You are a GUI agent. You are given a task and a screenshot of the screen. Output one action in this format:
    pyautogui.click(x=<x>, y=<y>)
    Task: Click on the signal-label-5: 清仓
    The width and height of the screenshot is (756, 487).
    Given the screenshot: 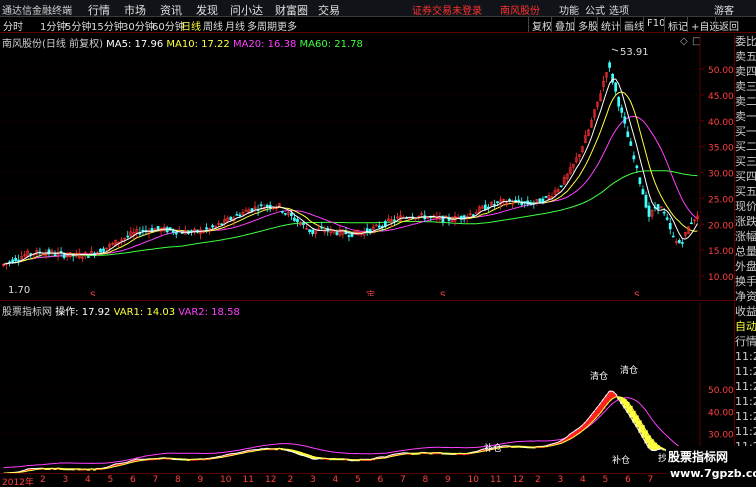 What is the action you would take?
    pyautogui.click(x=599, y=376)
    